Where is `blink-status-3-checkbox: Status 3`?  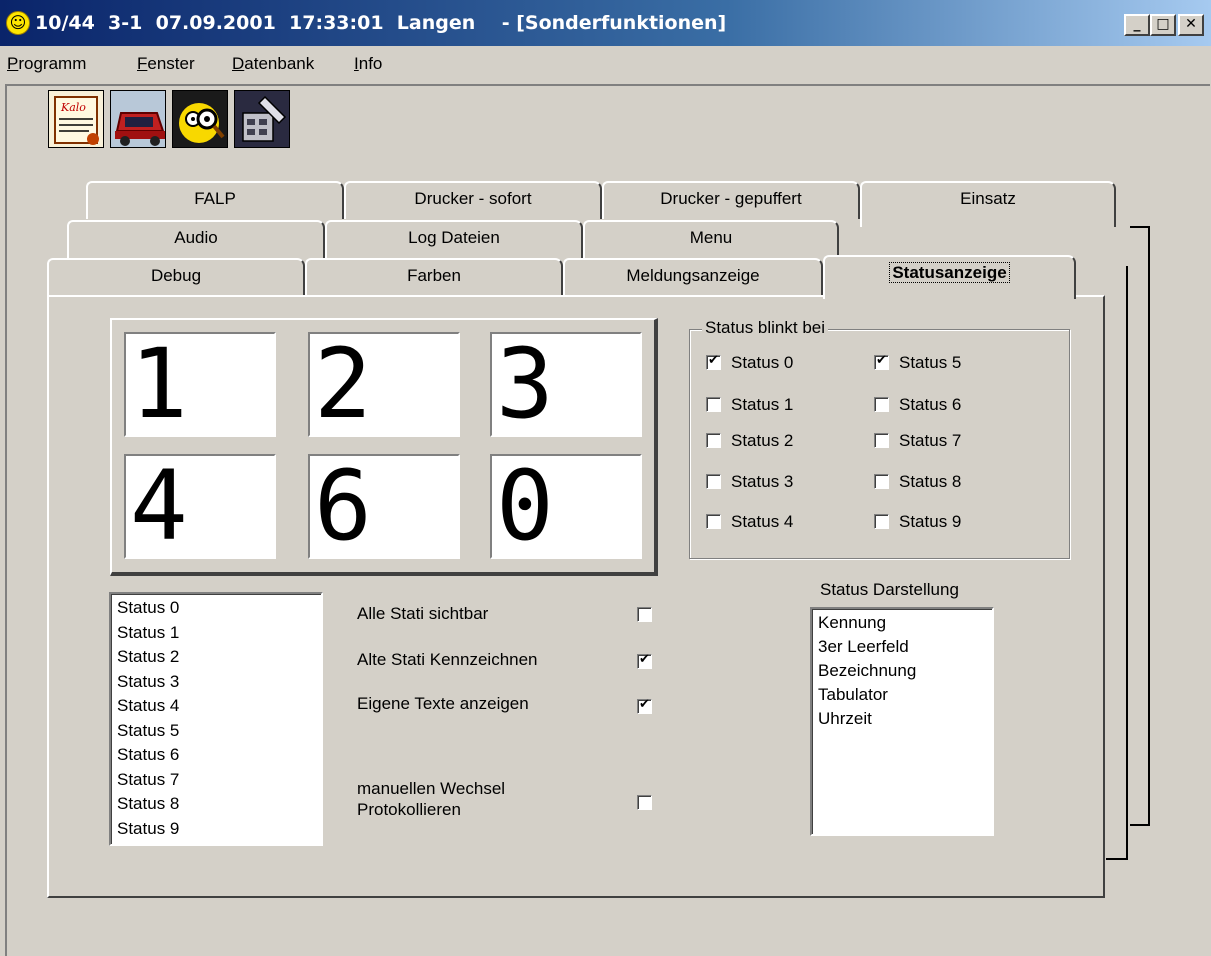
blink-status-3-checkbox: Status 3 is located at coordinates (749, 481).